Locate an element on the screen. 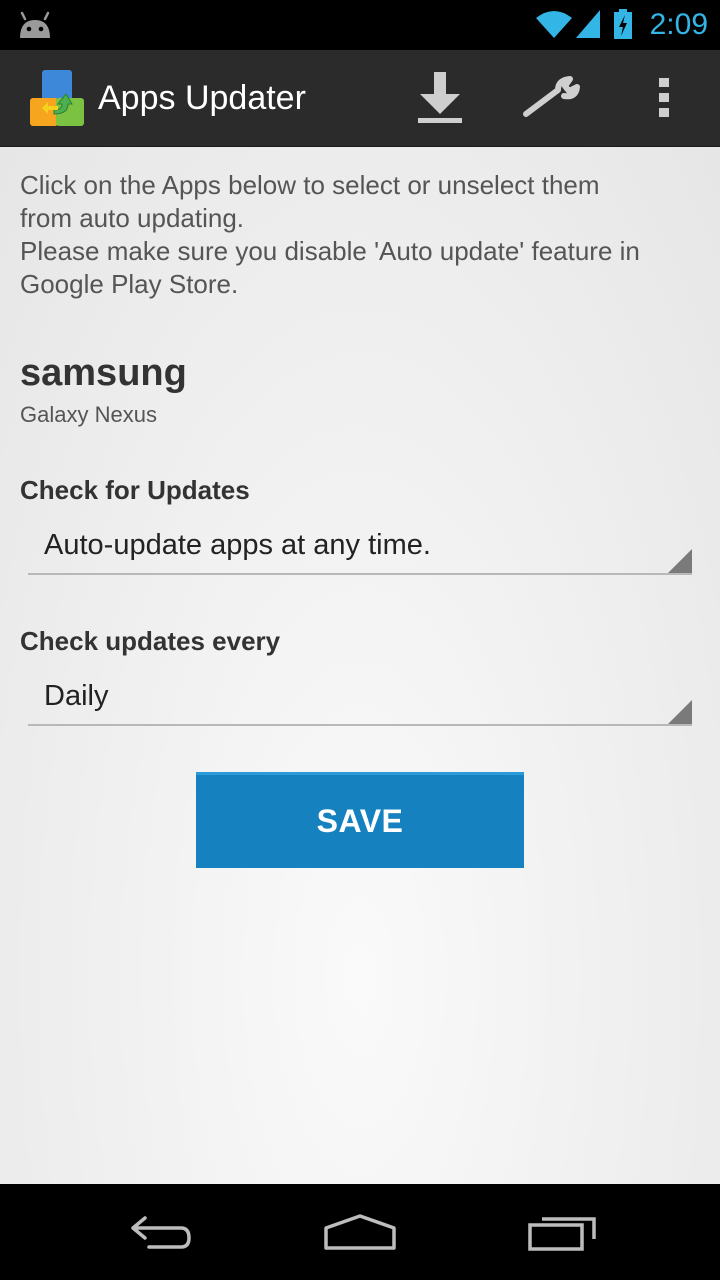  app-logo-icon is located at coordinates (57, 98).